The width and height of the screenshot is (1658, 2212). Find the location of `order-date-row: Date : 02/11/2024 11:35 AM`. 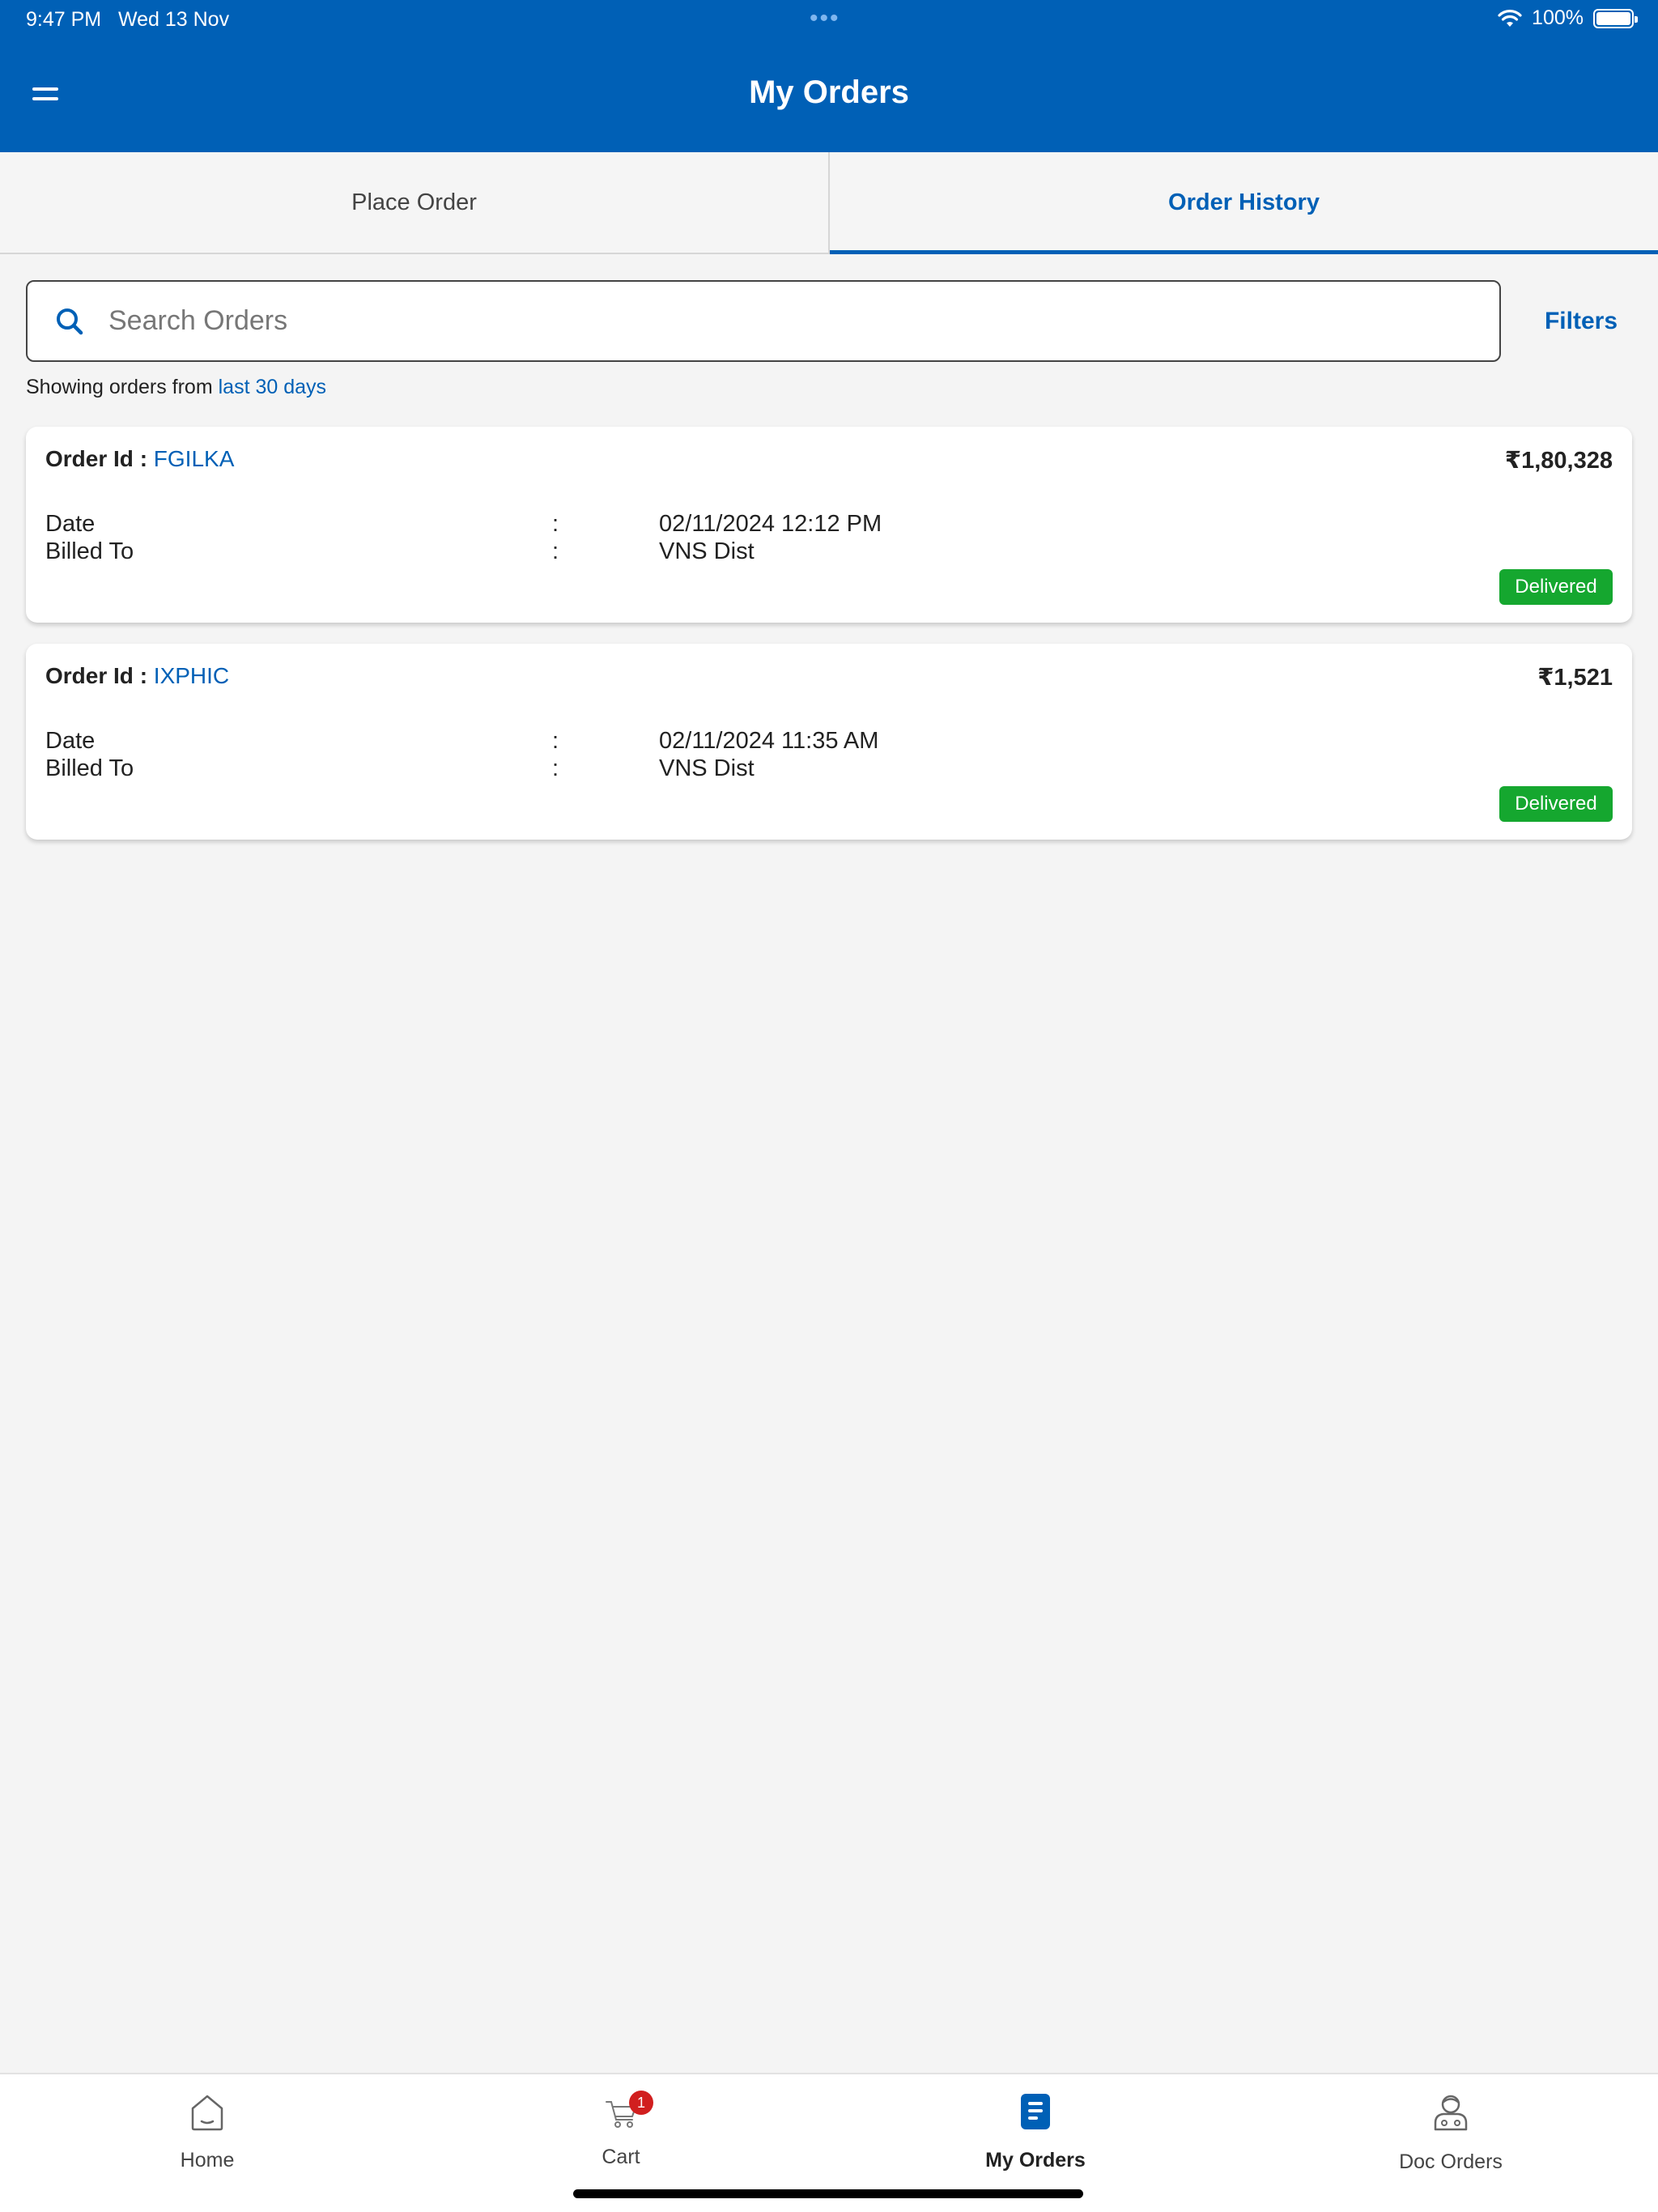

order-date-row: Date : 02/11/2024 11:35 AM is located at coordinates (814, 743).